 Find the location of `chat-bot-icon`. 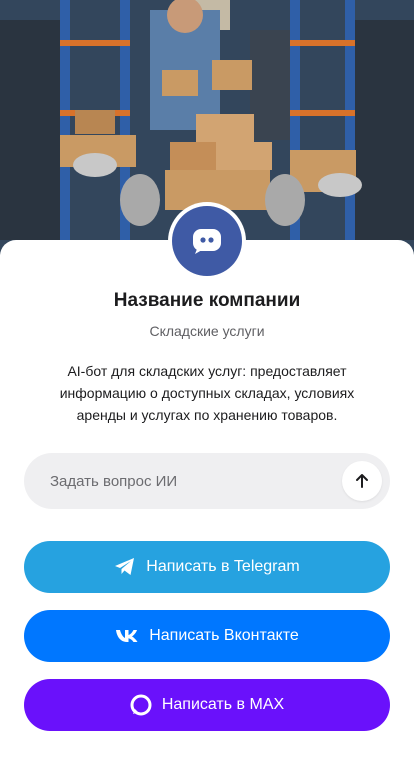

chat-bot-icon is located at coordinates (207, 241).